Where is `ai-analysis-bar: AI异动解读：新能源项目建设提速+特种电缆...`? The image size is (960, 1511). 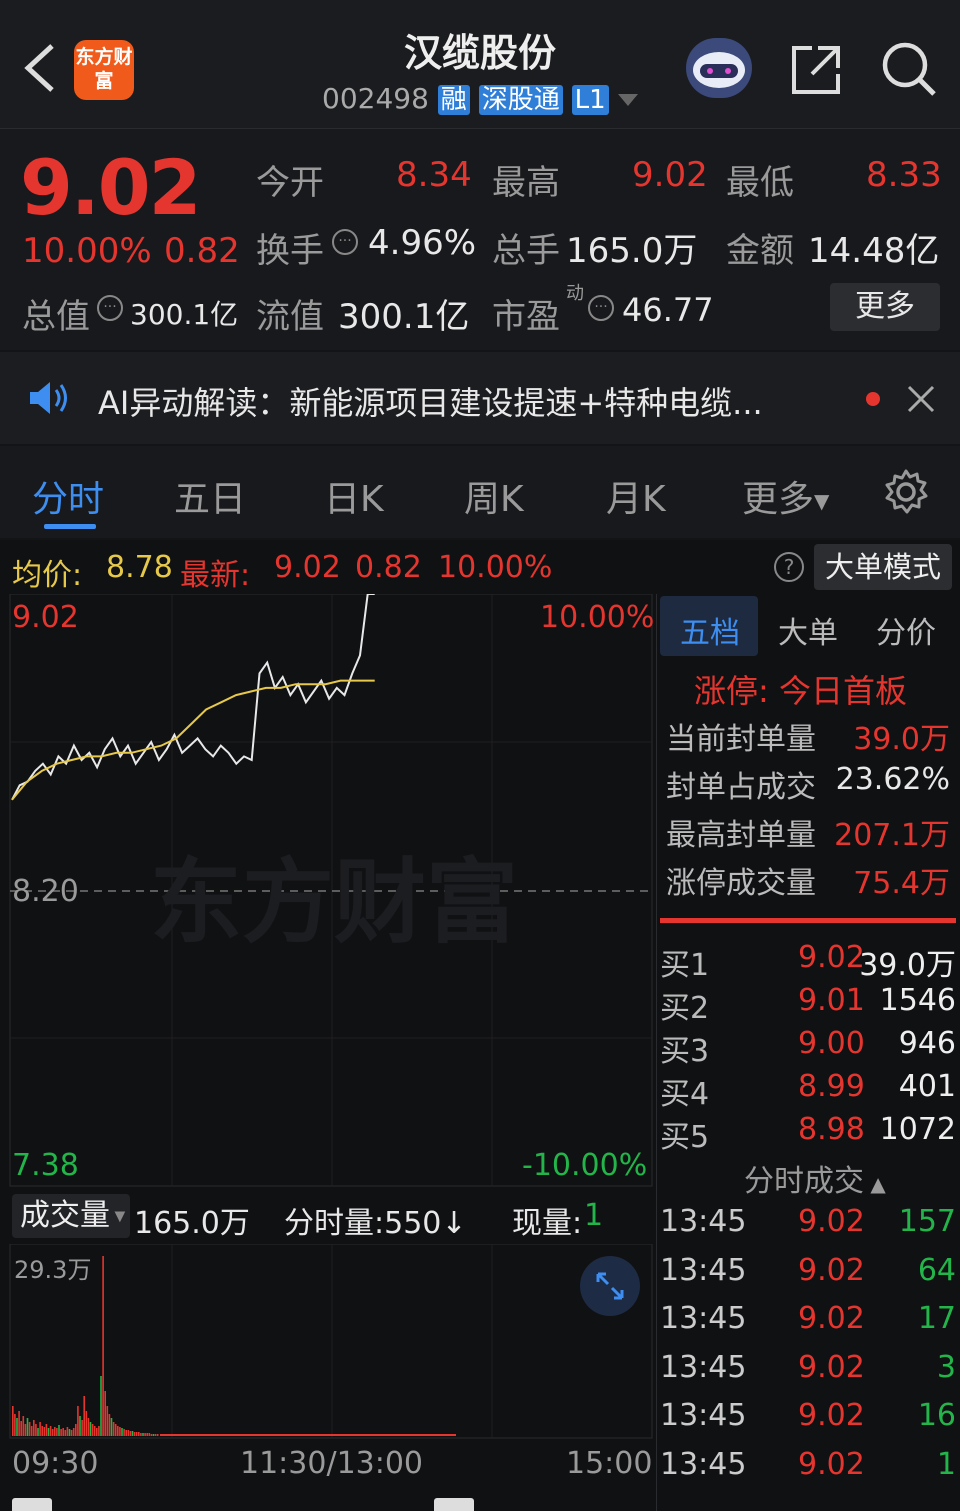 ai-analysis-bar: AI异动解读：新能源项目建设提速+特种电缆... is located at coordinates (480, 398).